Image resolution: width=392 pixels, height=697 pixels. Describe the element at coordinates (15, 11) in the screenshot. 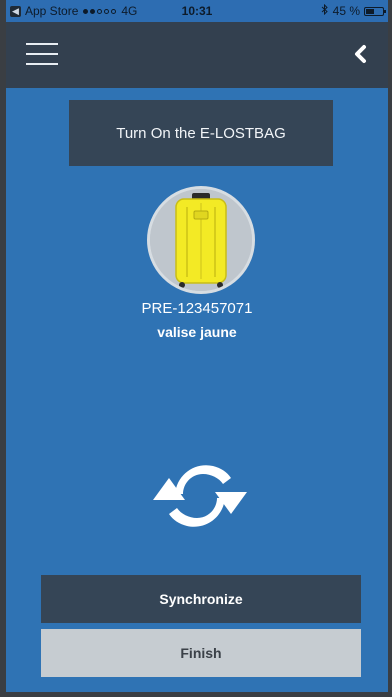

I see `back-to-app-icon: ◀` at that location.